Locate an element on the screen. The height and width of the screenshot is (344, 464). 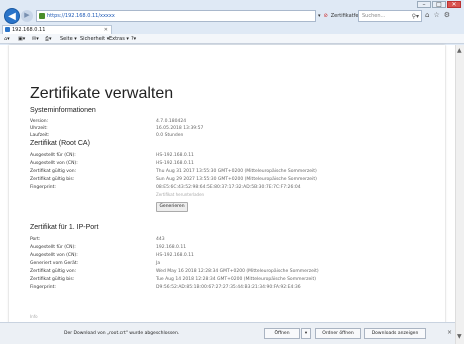
port-row: Ausgestellt für (CN): 192.168.0.11 is located at coordinates (235, 247).